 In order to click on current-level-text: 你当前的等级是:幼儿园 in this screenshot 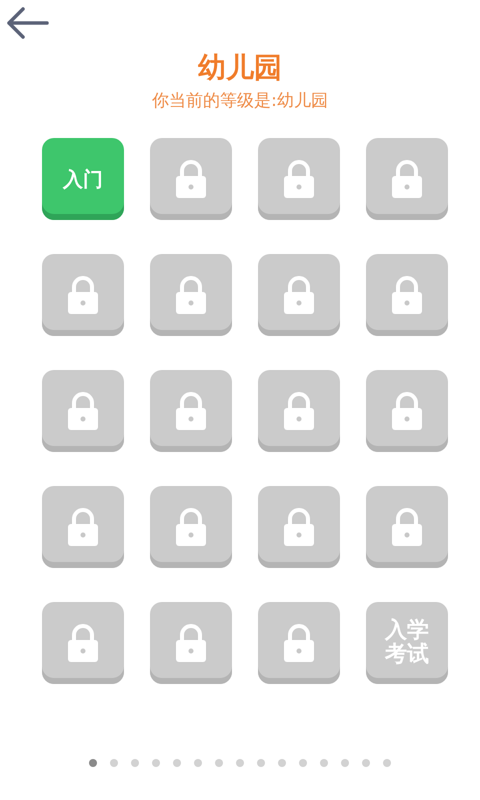, I will do `click(240, 101)`.